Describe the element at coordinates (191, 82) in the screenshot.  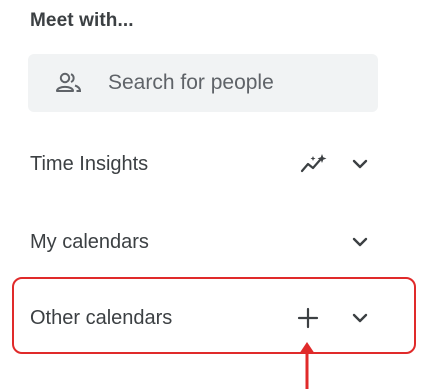
I see `search-placeholder: Search for people` at that location.